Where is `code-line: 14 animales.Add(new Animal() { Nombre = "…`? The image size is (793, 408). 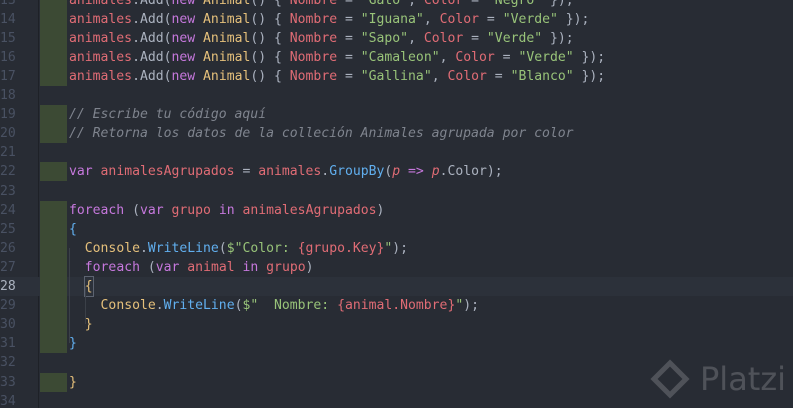
code-line: 14 animales.Add(new Animal() { Nombre = "… is located at coordinates (396, 19).